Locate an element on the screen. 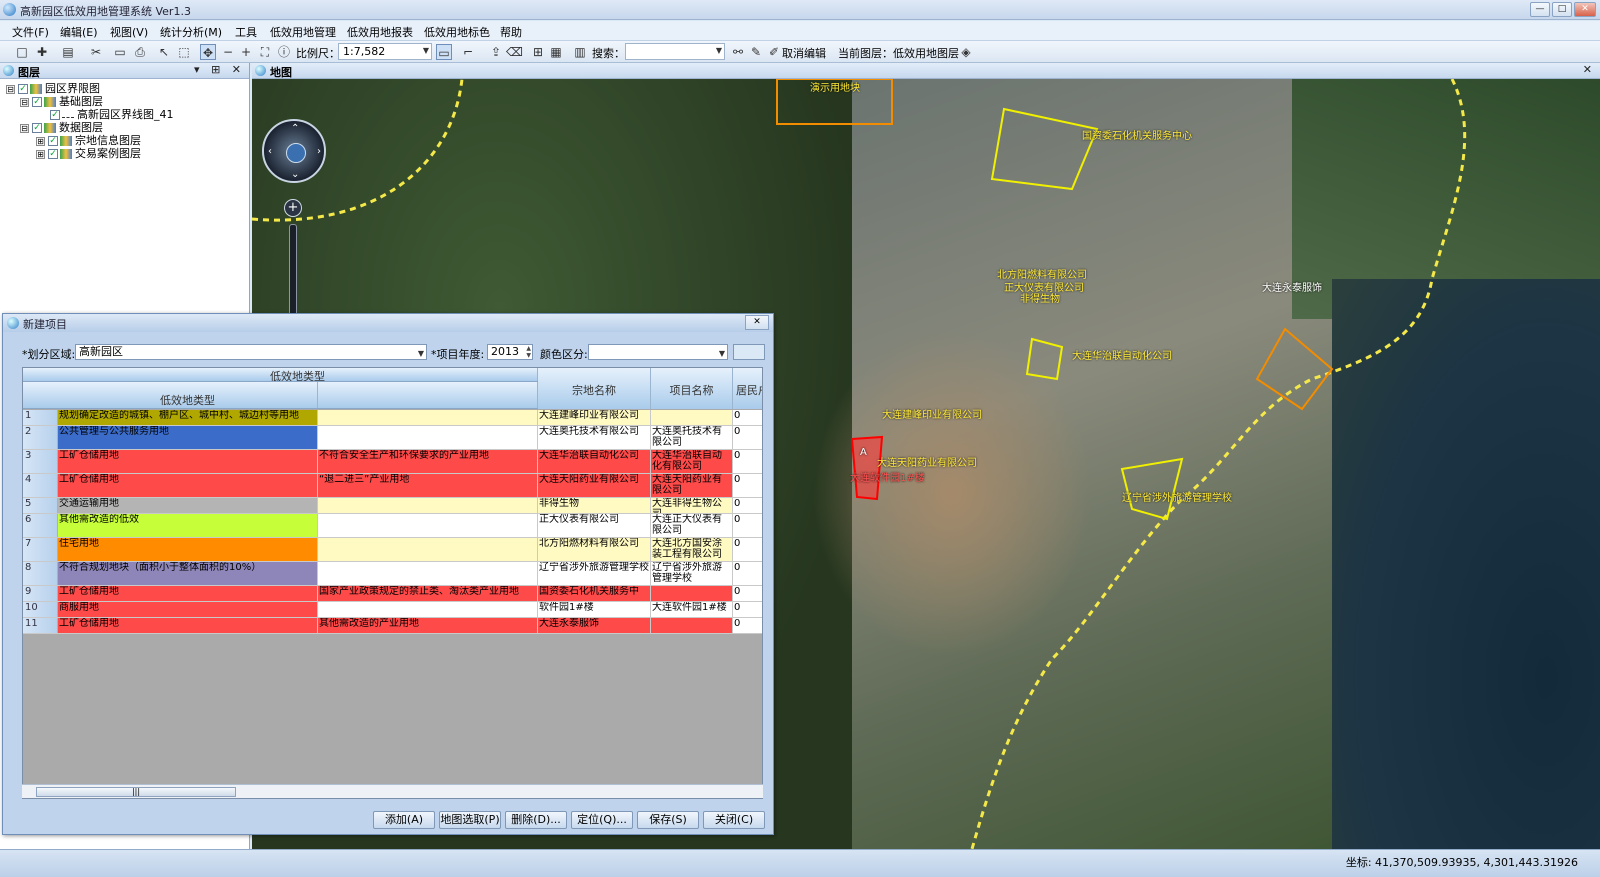 The width and height of the screenshot is (1600, 877). expand-icon: ⊞ is located at coordinates (40, 154).